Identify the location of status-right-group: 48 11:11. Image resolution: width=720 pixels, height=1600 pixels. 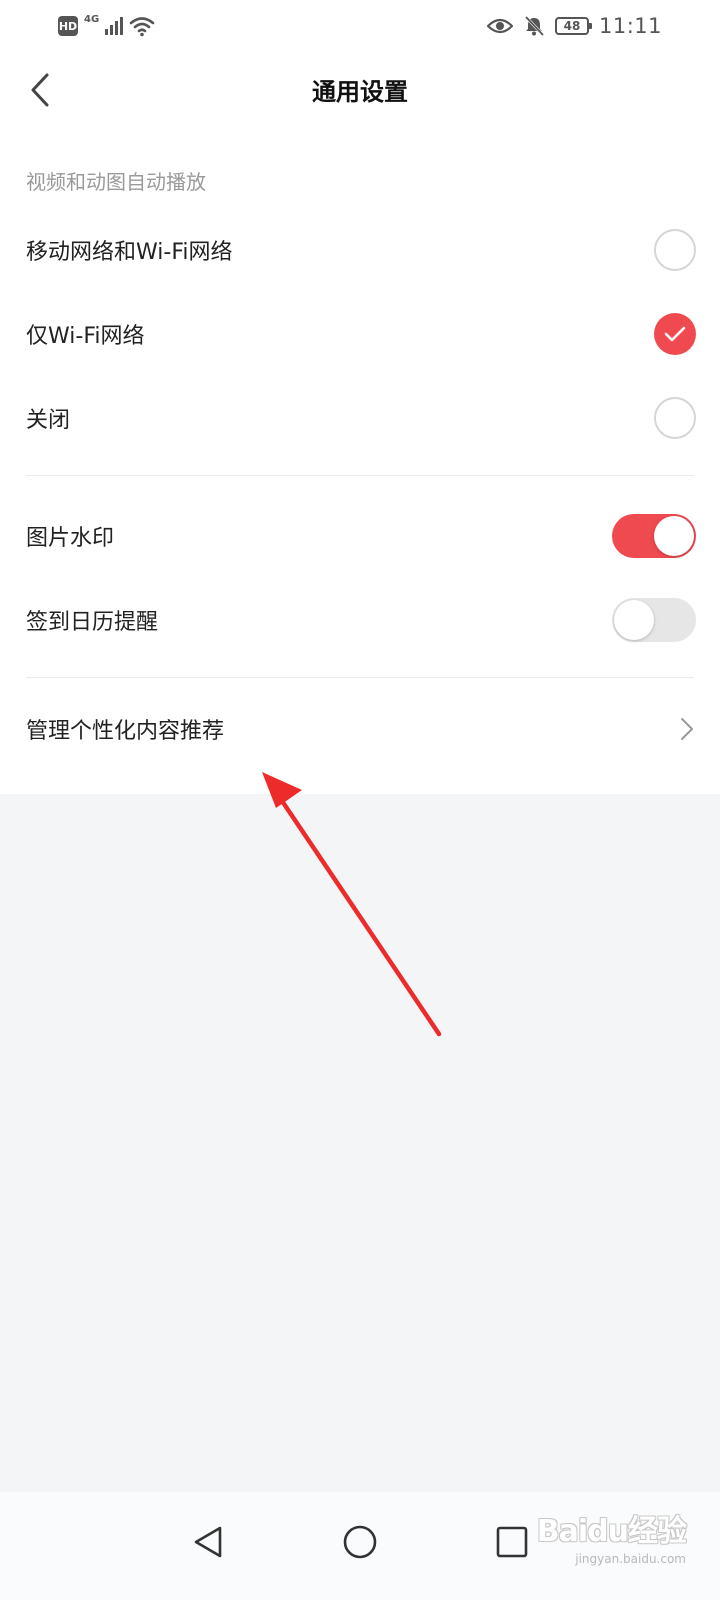
(574, 26).